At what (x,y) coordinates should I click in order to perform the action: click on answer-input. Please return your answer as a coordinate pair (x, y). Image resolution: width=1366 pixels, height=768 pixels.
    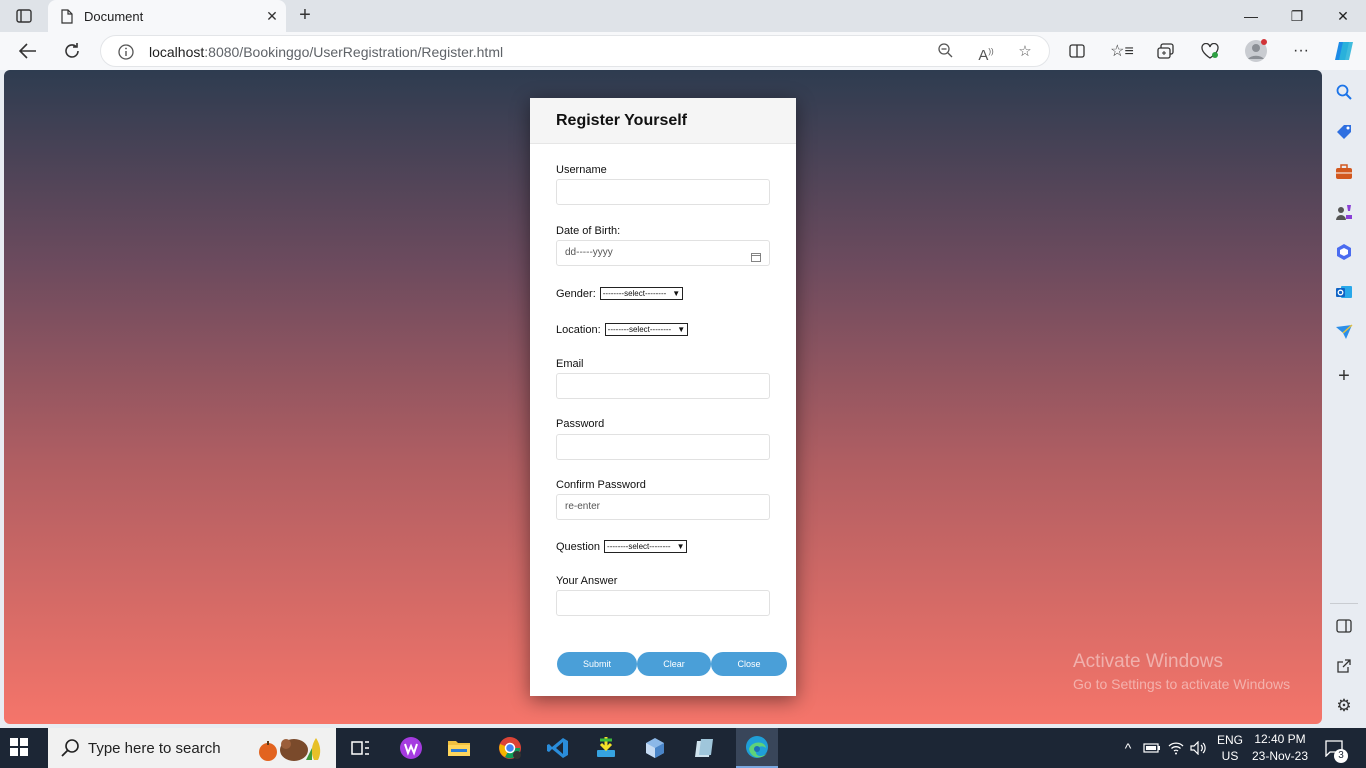
    Looking at the image, I should click on (663, 603).